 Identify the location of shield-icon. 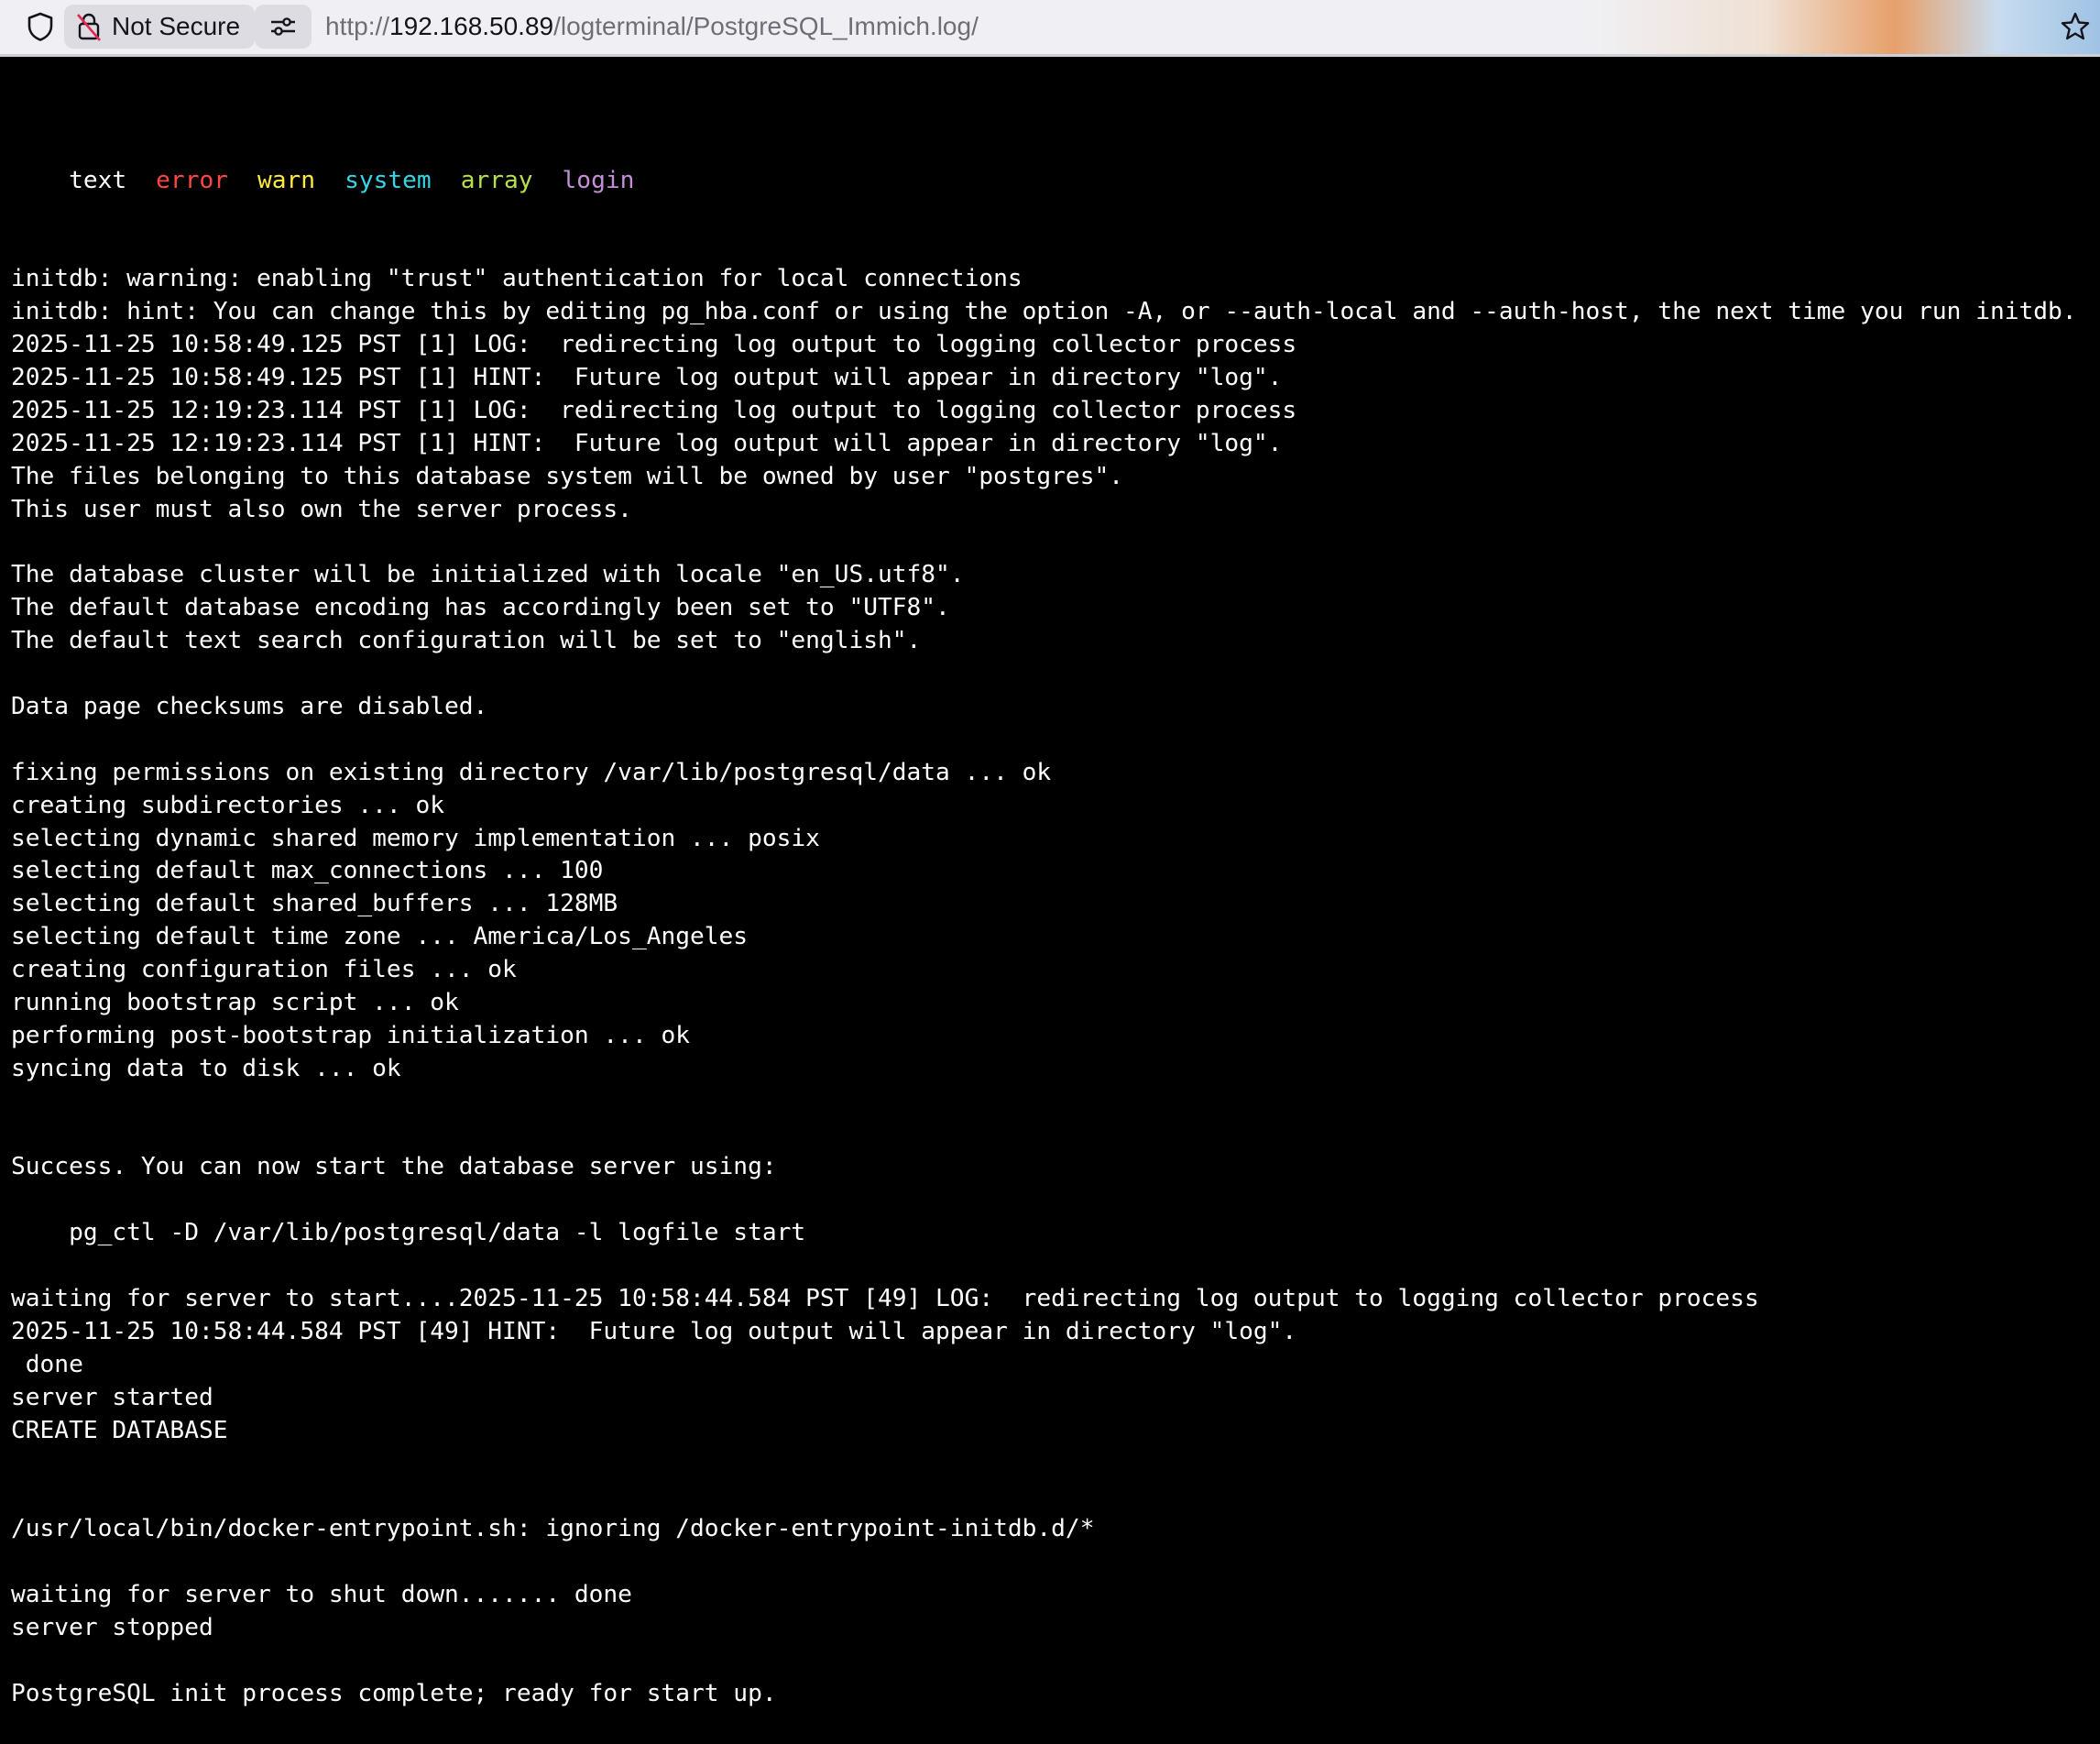
(40, 26).